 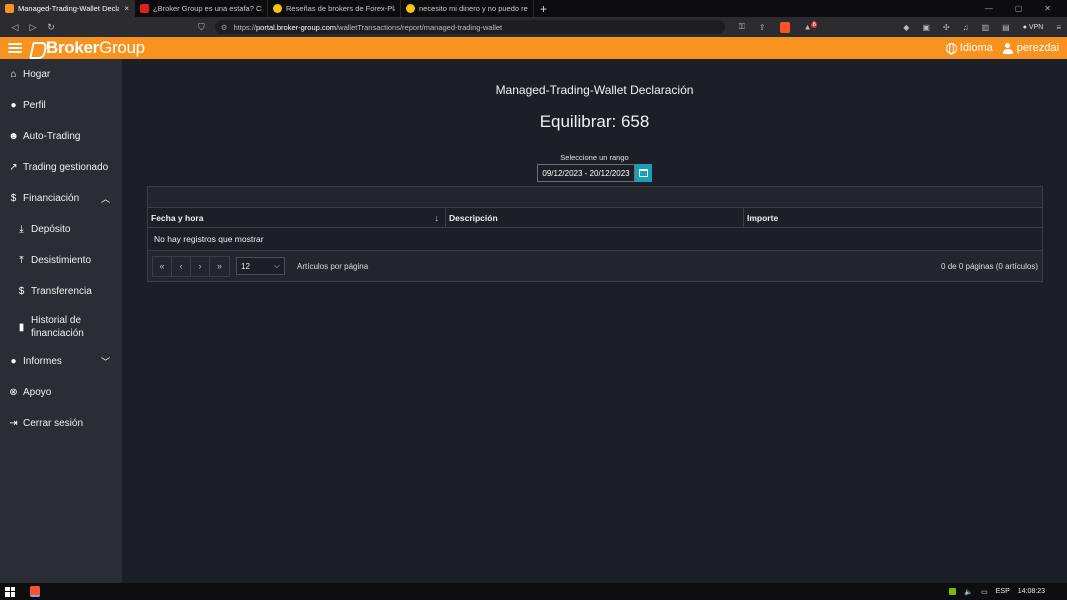 I want to click on sort-arrow-down-icon: ↓, so click(x=437, y=218).